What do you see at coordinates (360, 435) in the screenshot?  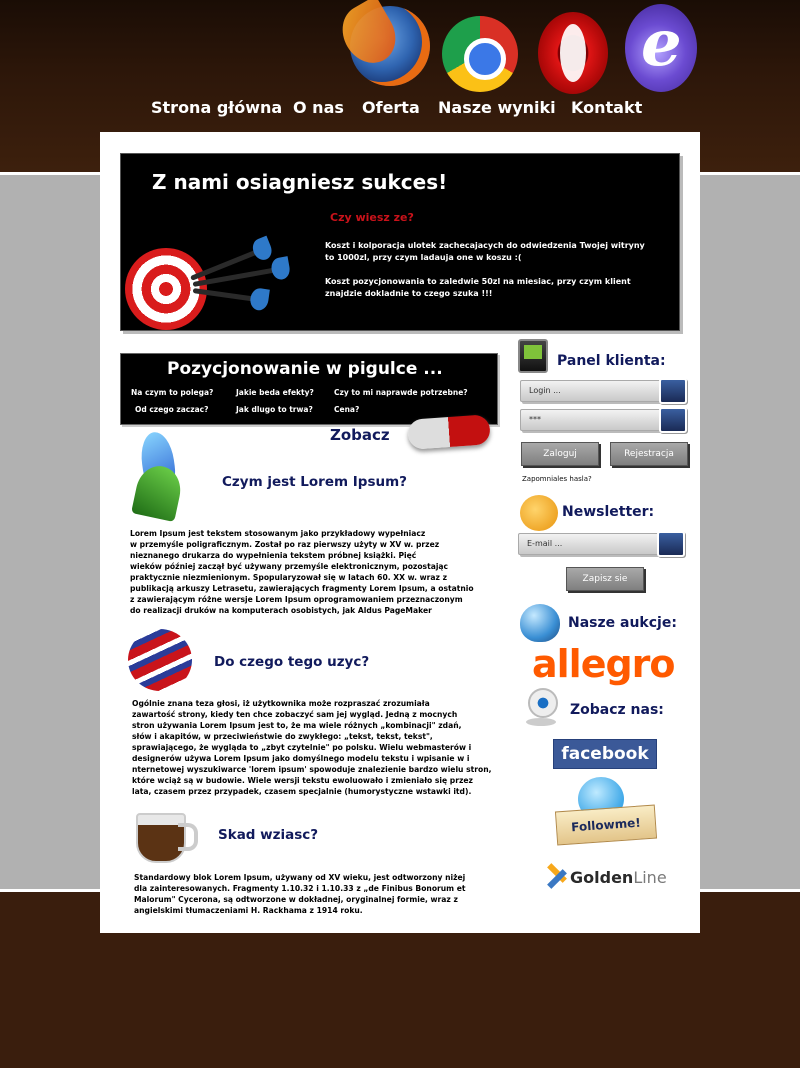 I see `see-more-link: Zobacz` at bounding box center [360, 435].